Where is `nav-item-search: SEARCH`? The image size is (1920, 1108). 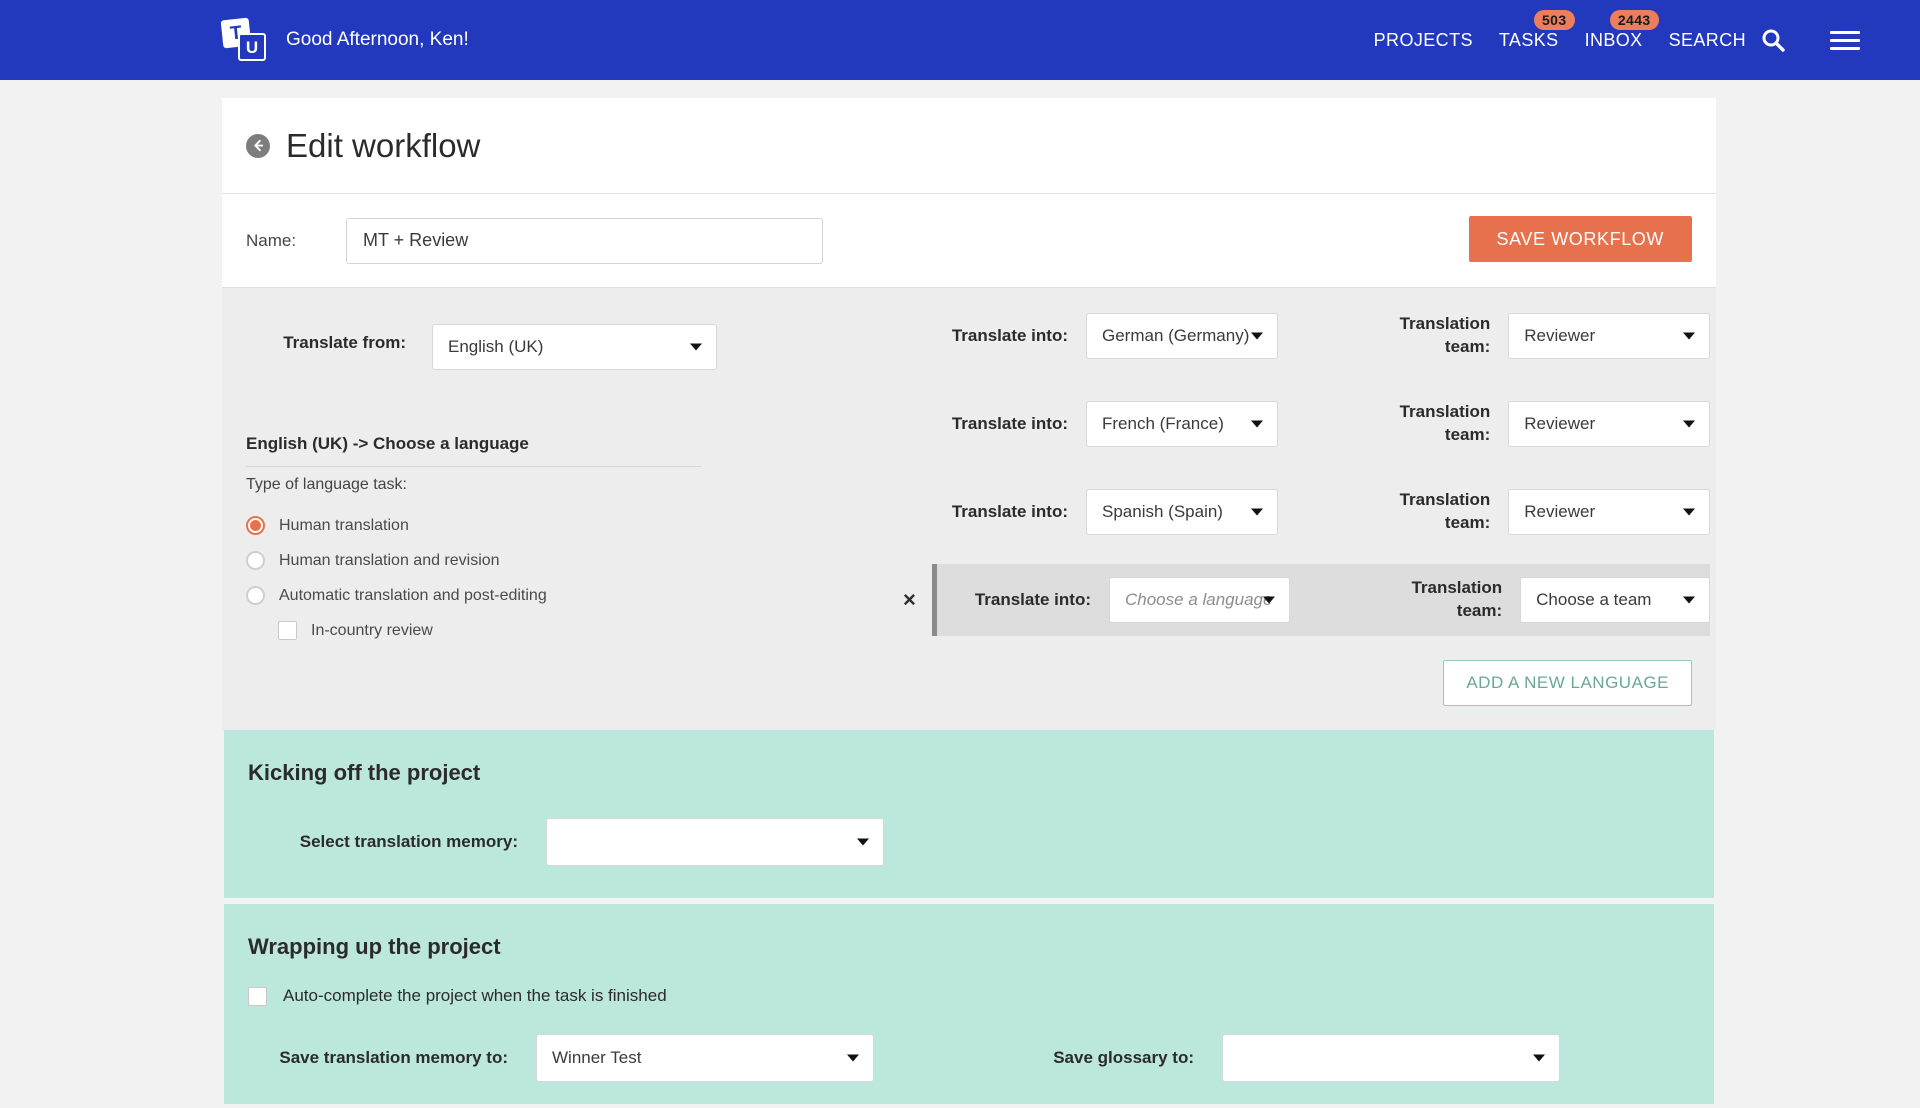 nav-item-search: SEARCH is located at coordinates (1707, 40).